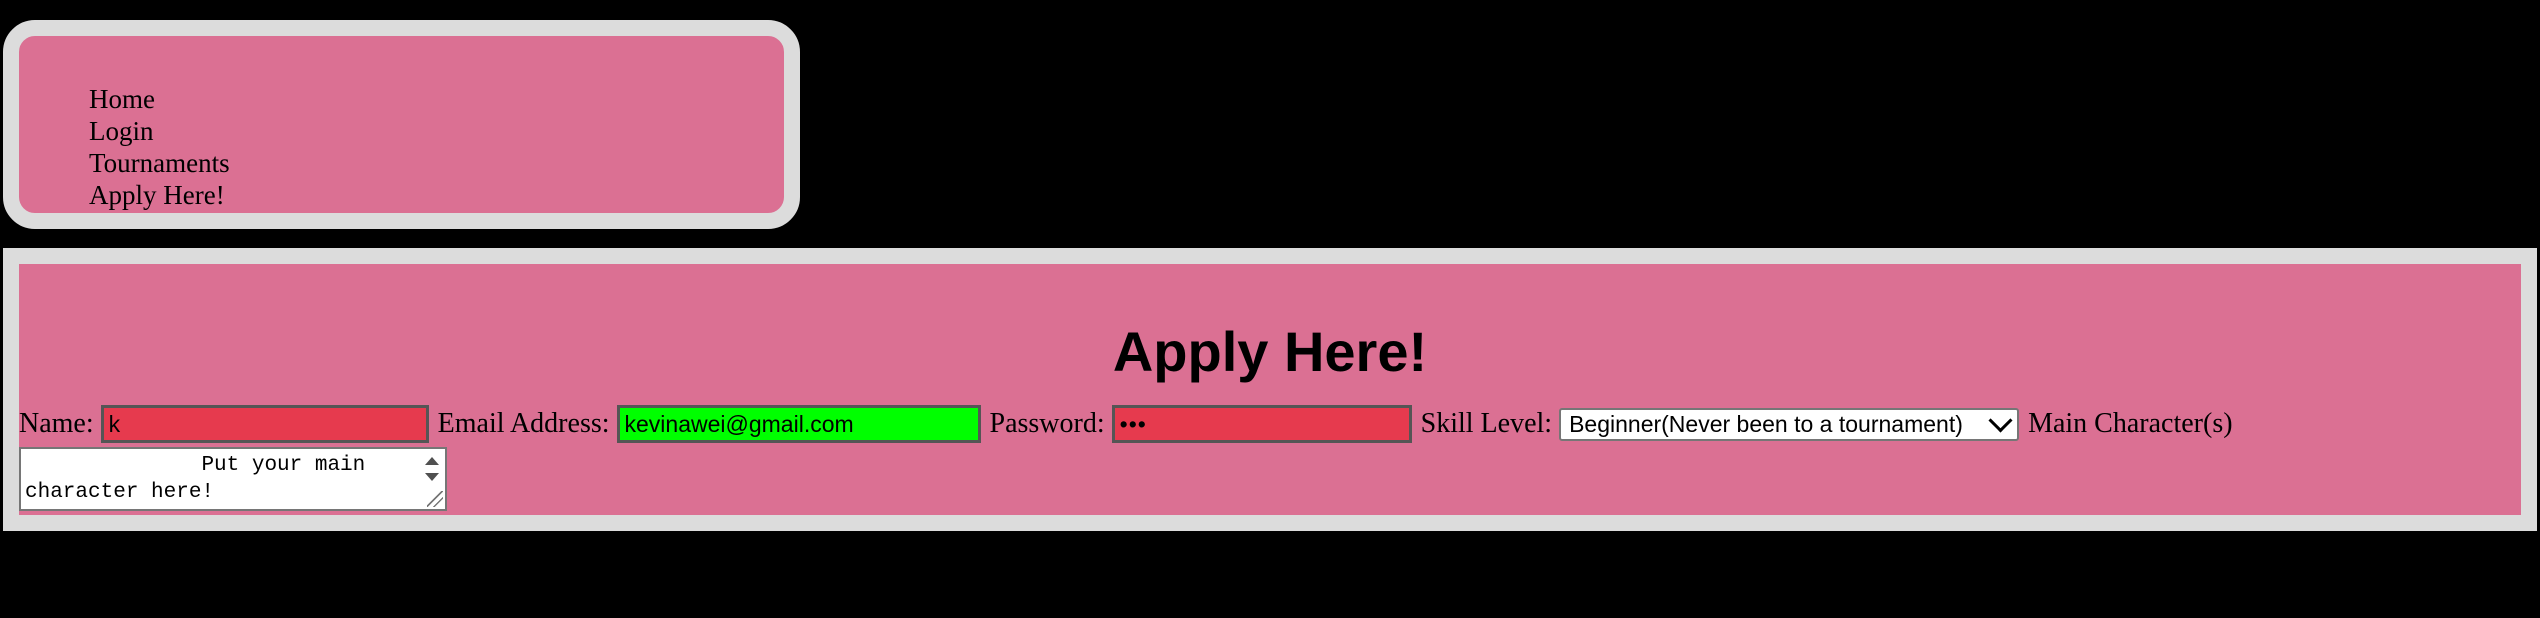  I want to click on password-input, so click(1261, 424).